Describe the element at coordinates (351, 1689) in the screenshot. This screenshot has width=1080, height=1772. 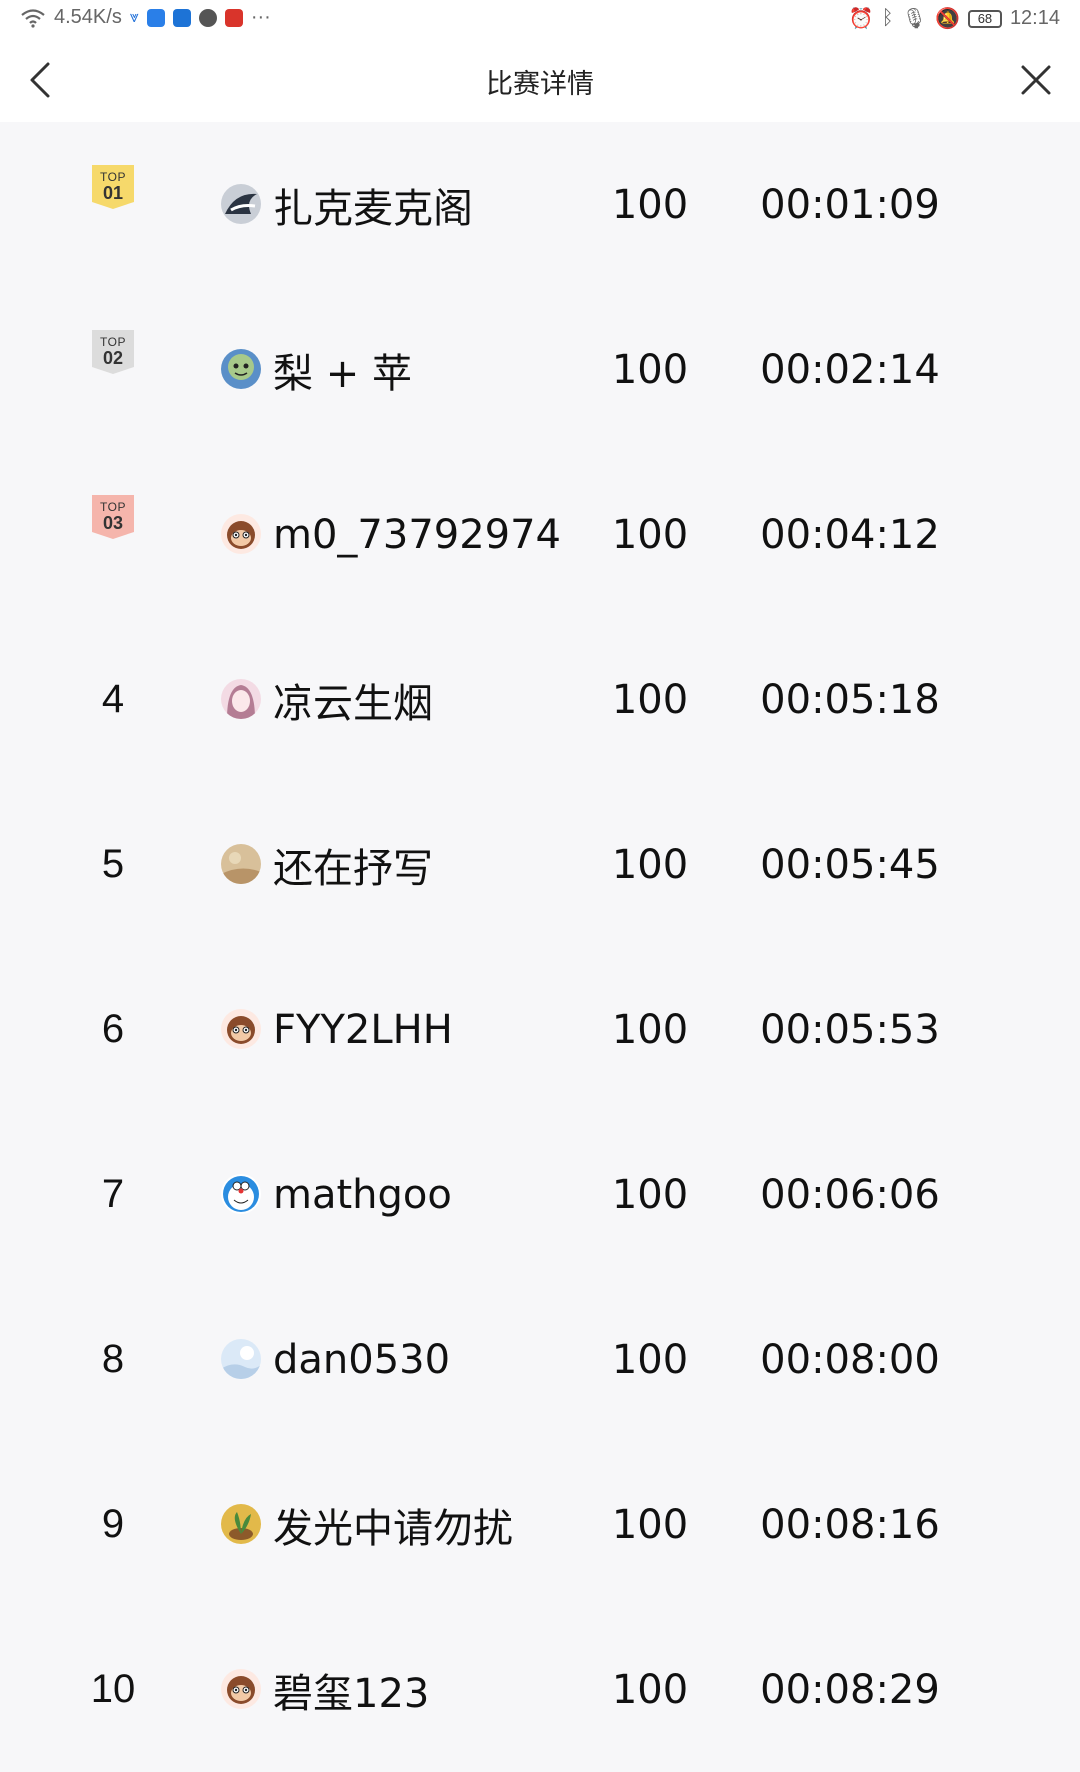
I see `username: 碧玺123` at that location.